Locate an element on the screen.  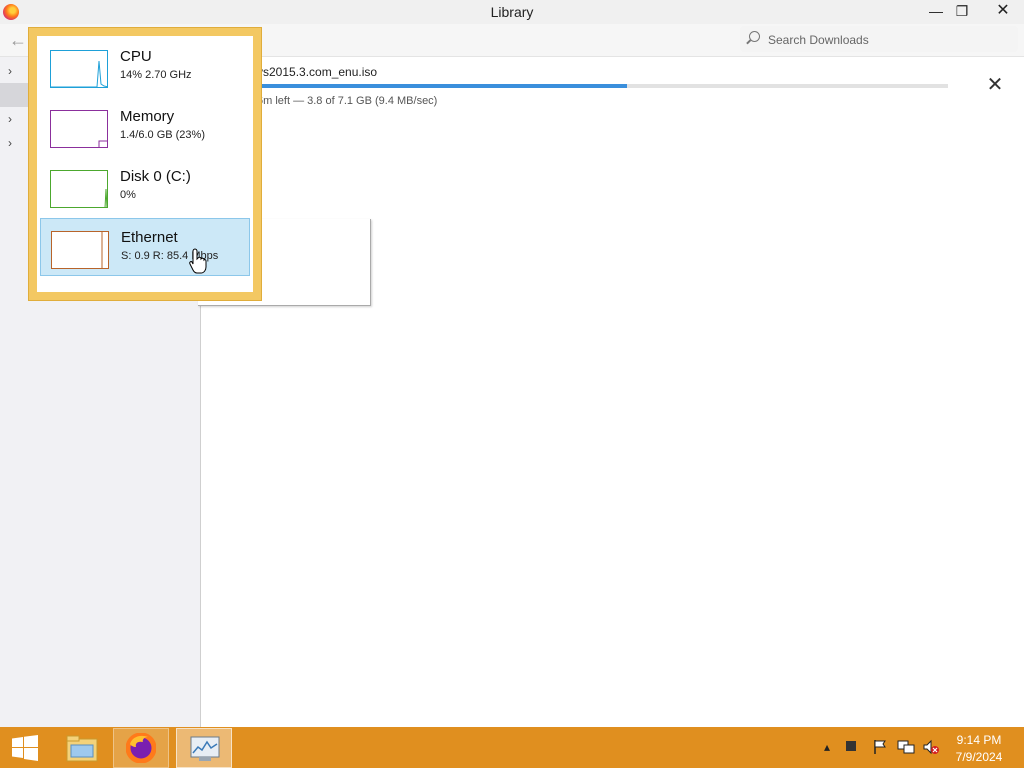
taskbar-firefox is located at coordinates (141, 748).